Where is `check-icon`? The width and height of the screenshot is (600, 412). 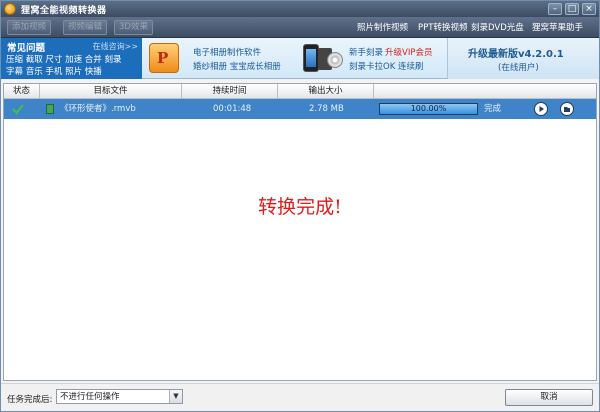
check-icon is located at coordinates (18, 109).